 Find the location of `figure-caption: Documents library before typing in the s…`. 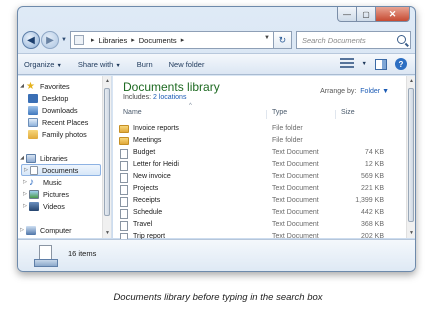

figure-caption: Documents library before typing in the s… is located at coordinates (218, 297).